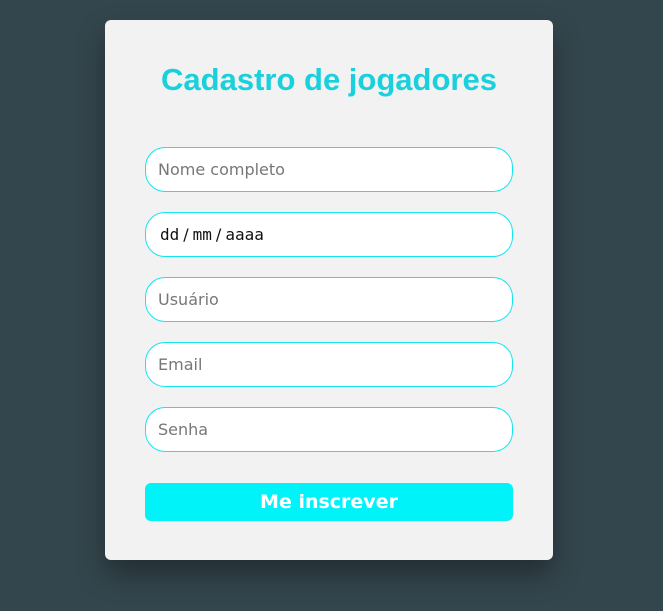 Image resolution: width=663 pixels, height=611 pixels. Describe the element at coordinates (329, 299) in the screenshot. I see `username-input` at that location.